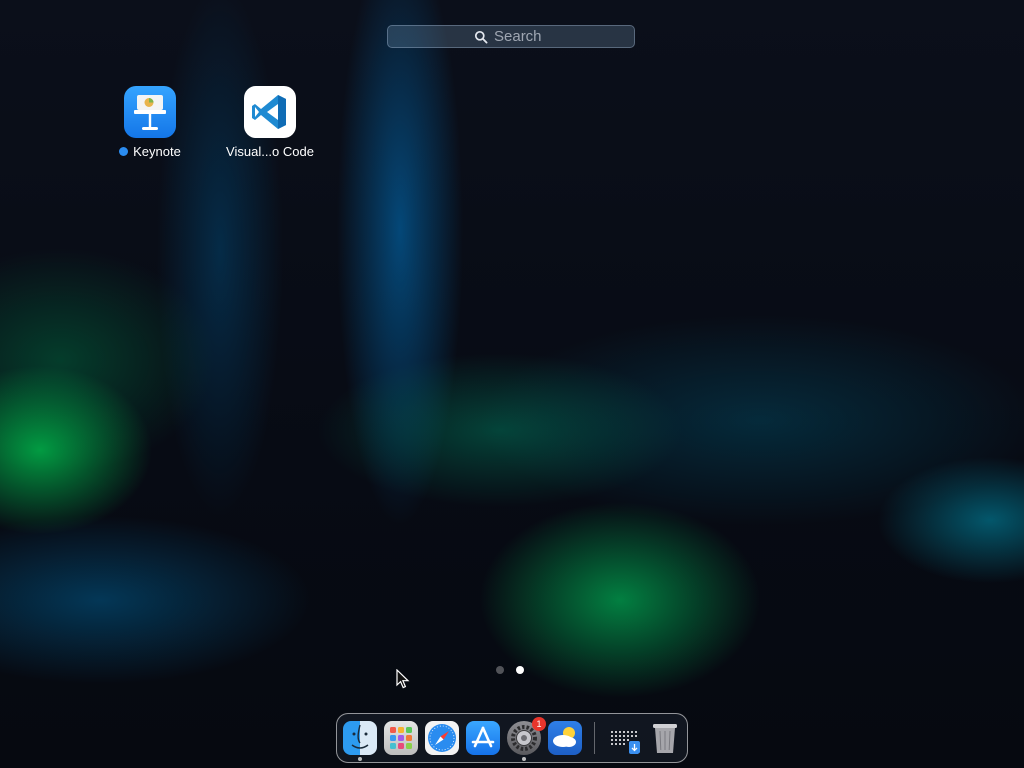  Describe the element at coordinates (124, 151) in the screenshot. I see `new-app-dot` at that location.